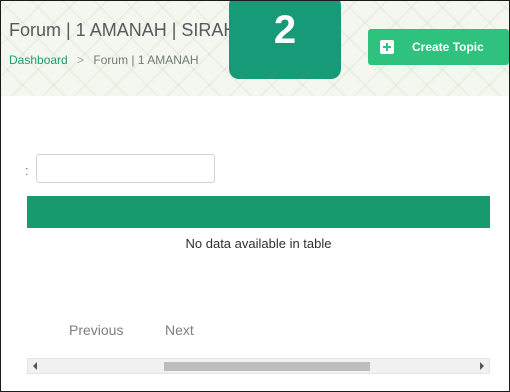 This screenshot has width=510, height=392. I want to click on next-page-button: Next, so click(179, 330).